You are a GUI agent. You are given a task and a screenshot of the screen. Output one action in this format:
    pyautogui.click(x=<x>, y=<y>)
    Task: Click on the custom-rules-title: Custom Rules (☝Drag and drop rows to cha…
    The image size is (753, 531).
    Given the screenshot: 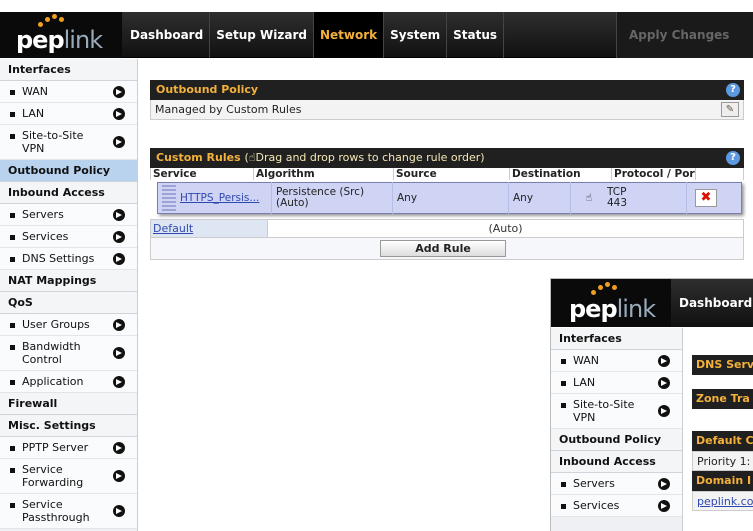 What is the action you would take?
    pyautogui.click(x=447, y=158)
    